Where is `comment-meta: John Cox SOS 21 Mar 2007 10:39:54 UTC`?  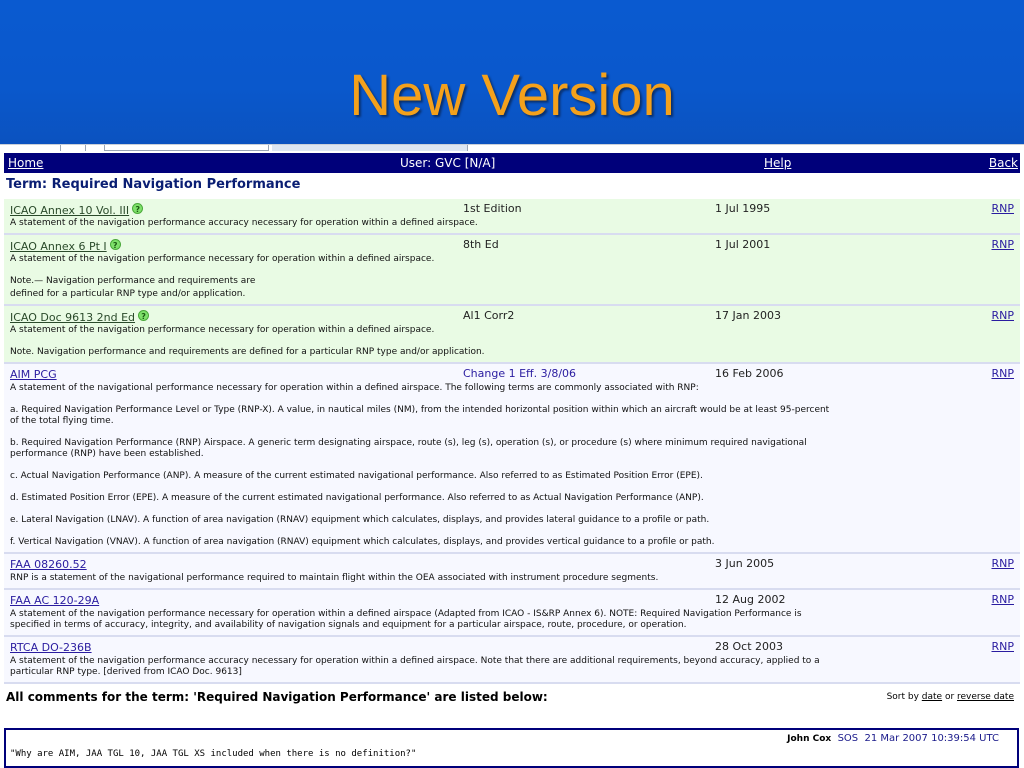 comment-meta: John Cox SOS 21 Mar 2007 10:39:54 UTC is located at coordinates (893, 738).